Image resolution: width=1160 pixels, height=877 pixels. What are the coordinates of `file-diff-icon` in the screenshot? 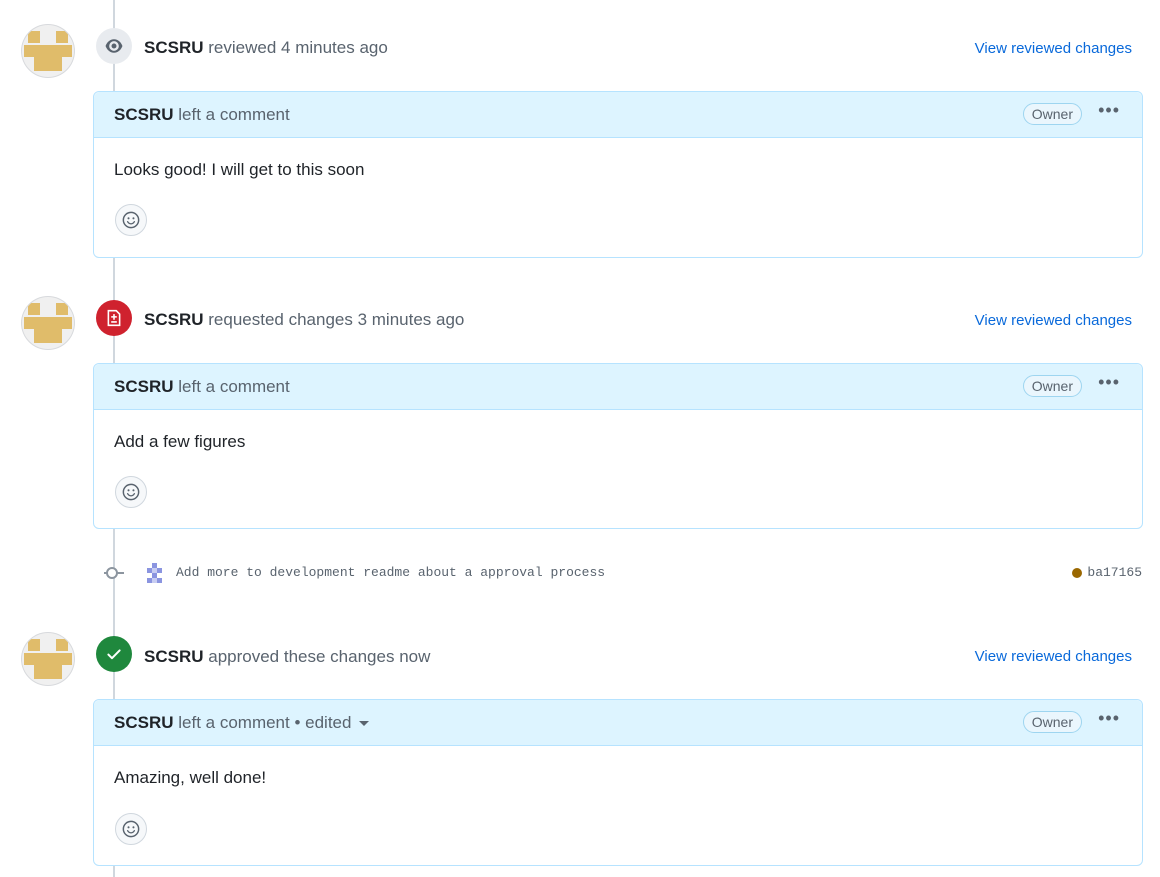 It's located at (114, 318).